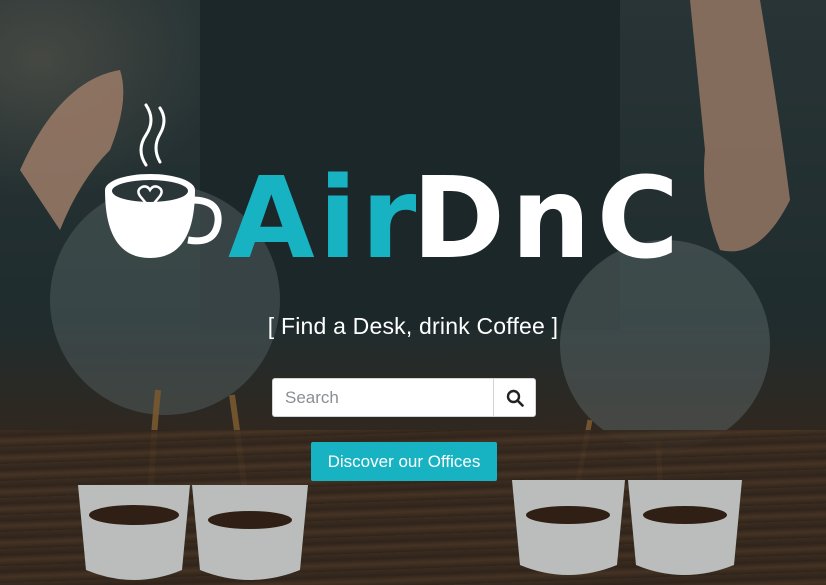 This screenshot has height=585, width=826. I want to click on search-bar, so click(404, 397).